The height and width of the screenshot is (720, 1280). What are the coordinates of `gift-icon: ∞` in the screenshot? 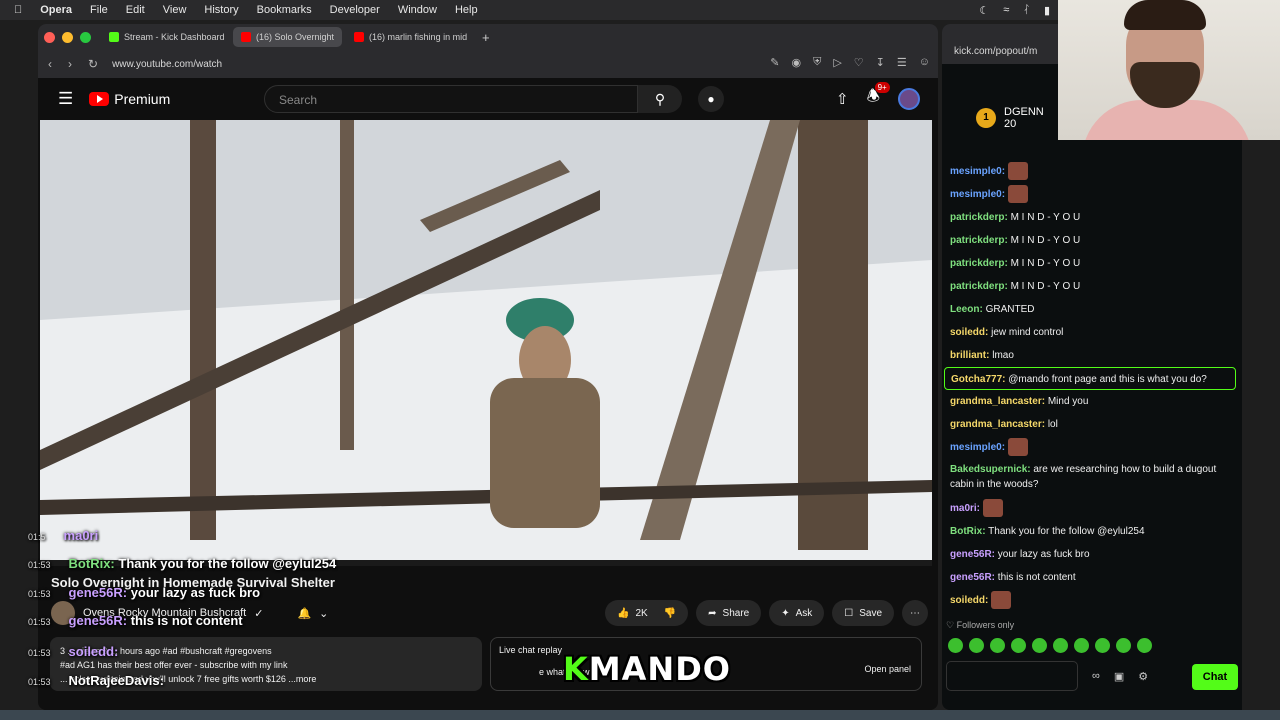 It's located at (1096, 676).